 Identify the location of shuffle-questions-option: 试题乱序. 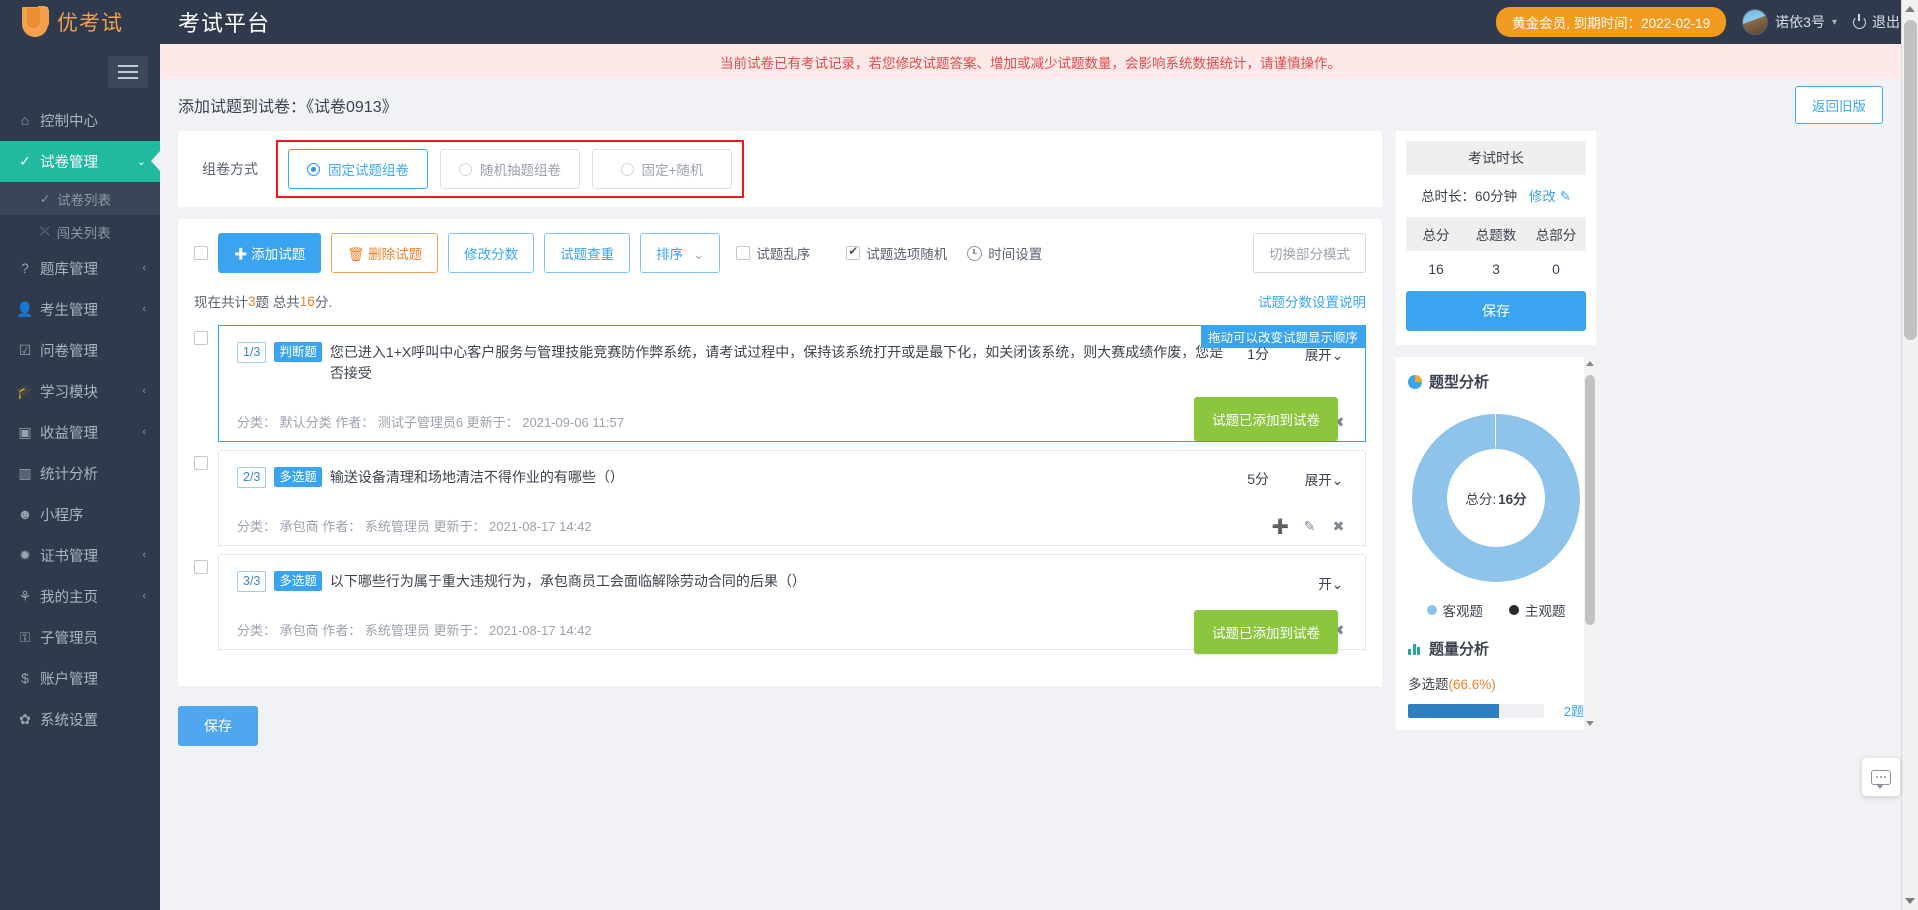
(773, 253).